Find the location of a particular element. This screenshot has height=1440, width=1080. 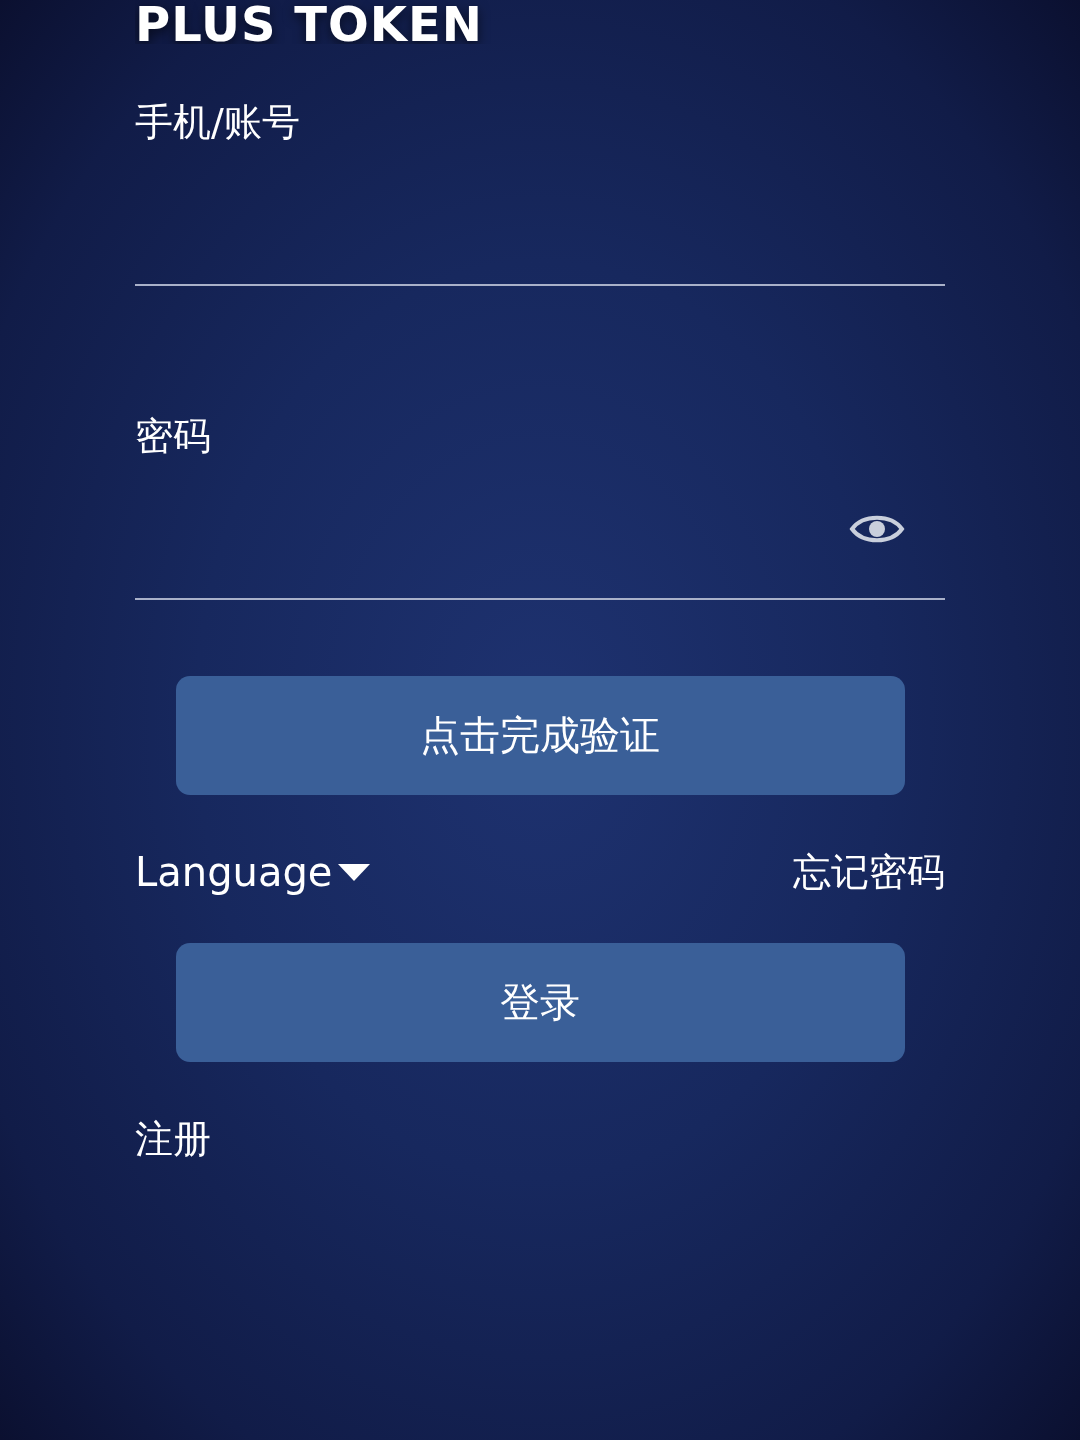

forgot-password-link: 忘记密码 is located at coordinates (869, 872).